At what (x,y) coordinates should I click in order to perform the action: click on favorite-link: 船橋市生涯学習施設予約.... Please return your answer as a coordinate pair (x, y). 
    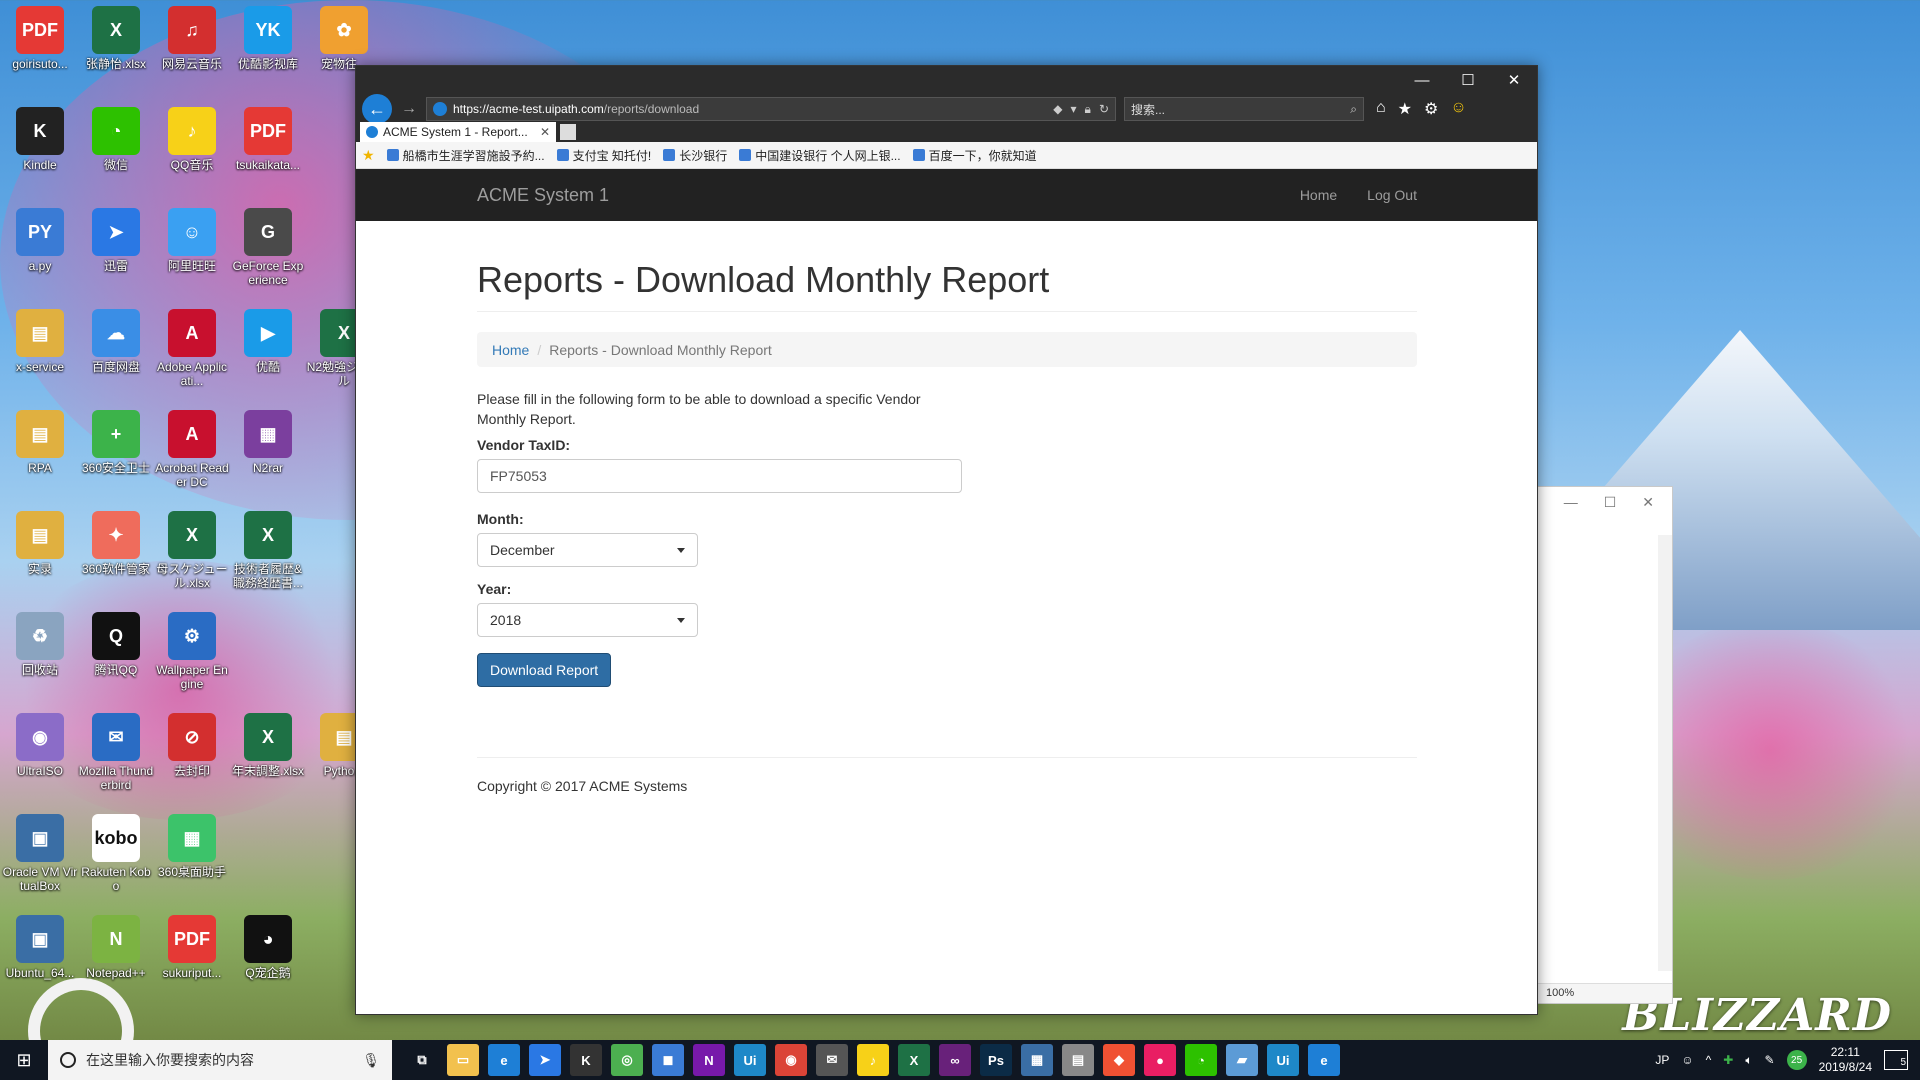
    Looking at the image, I should click on (465, 155).